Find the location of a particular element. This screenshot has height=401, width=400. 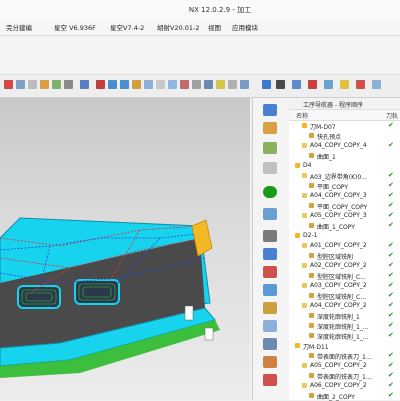

menu-item-xingkong-v7: 星空V7.4-2 is located at coordinates (127, 27).